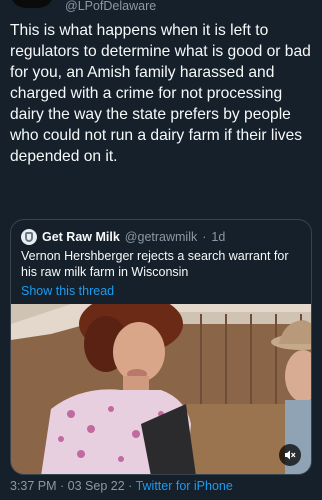  What do you see at coordinates (96, 486) in the screenshot?
I see `tweet-date: 03 Sep 22` at bounding box center [96, 486].